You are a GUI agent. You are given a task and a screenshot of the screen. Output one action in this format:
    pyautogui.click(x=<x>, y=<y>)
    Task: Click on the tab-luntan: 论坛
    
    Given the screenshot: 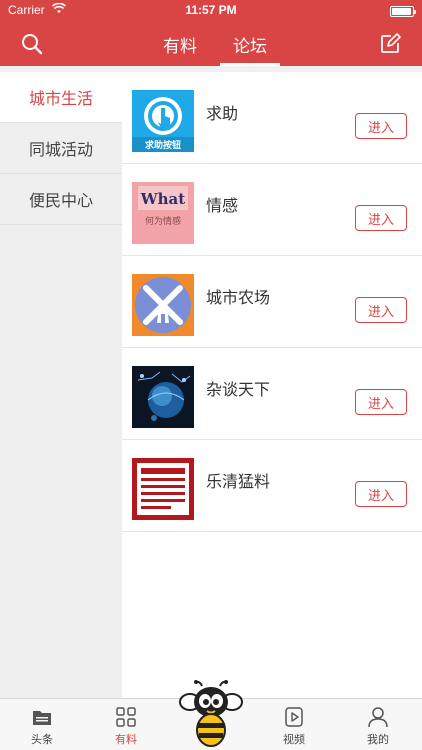 What is the action you would take?
    pyautogui.click(x=250, y=44)
    